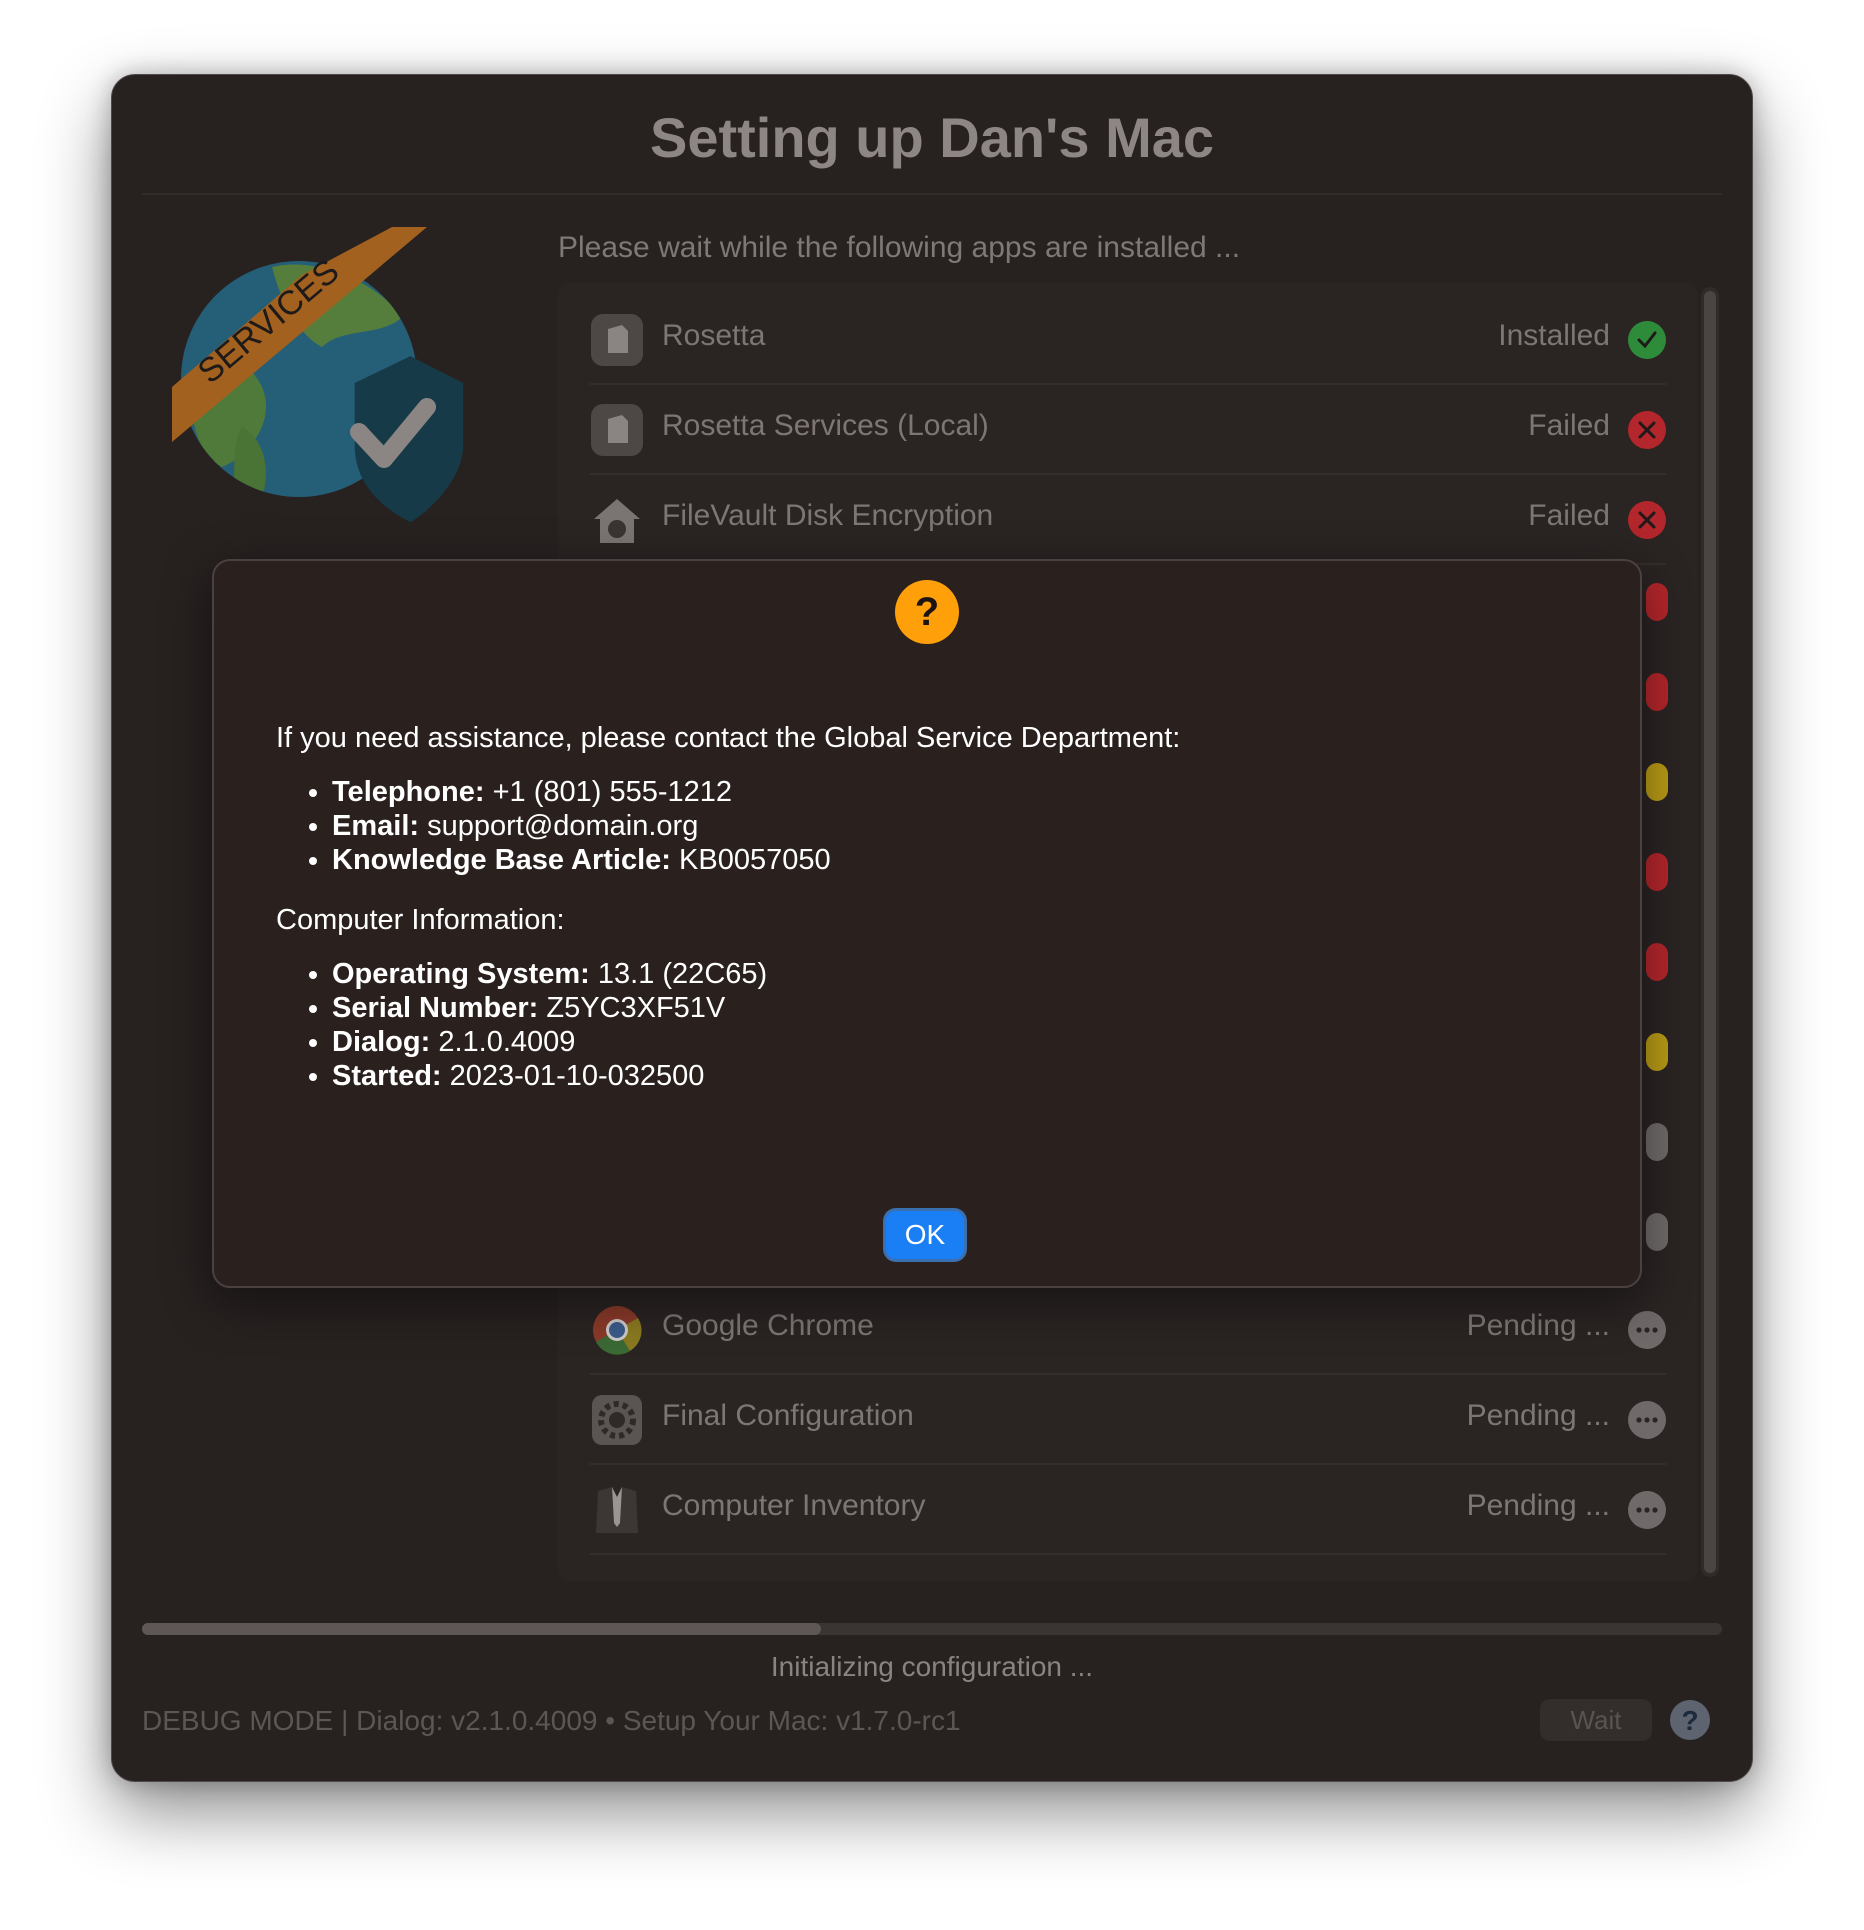  Describe the element at coordinates (420, 920) in the screenshot. I see `computer-info-heading: Computer Information:` at that location.